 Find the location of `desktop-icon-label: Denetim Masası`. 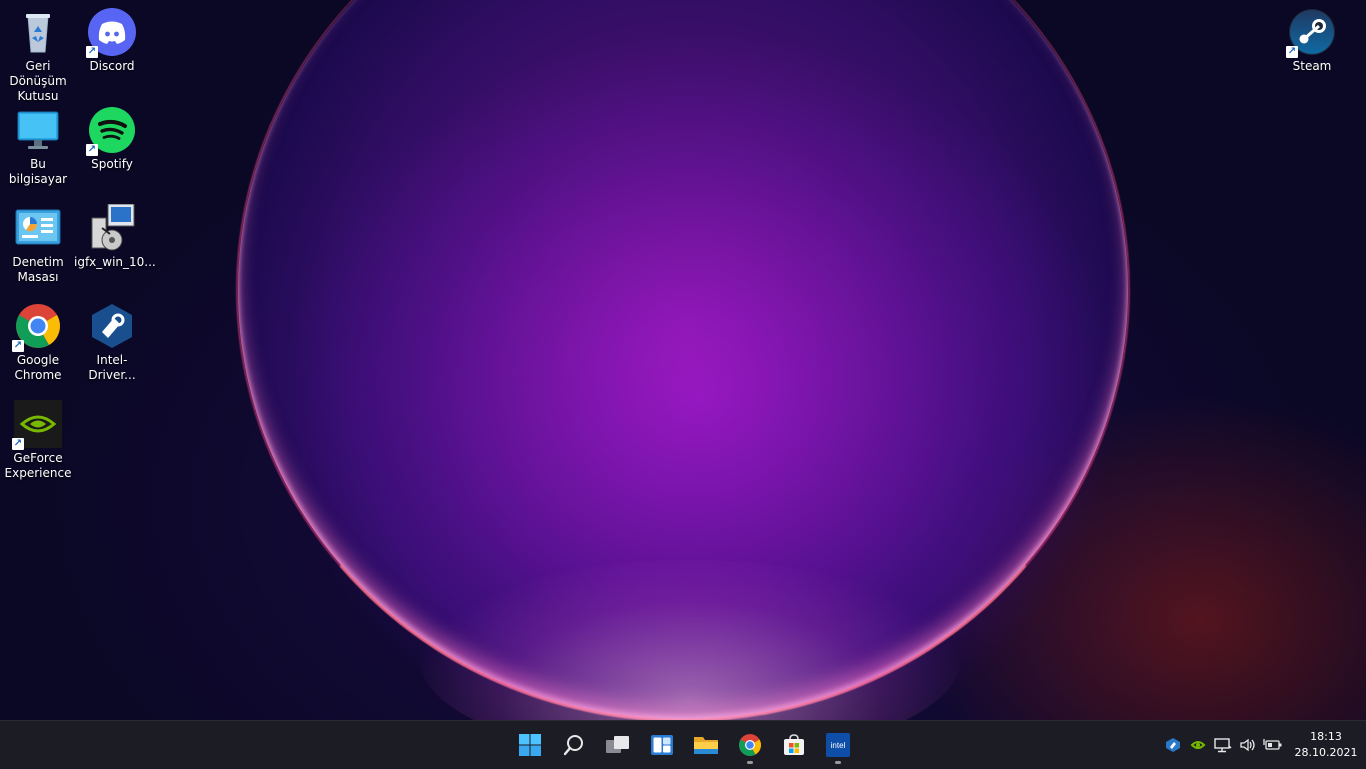

desktop-icon-label: Denetim Masası is located at coordinates (38, 269).